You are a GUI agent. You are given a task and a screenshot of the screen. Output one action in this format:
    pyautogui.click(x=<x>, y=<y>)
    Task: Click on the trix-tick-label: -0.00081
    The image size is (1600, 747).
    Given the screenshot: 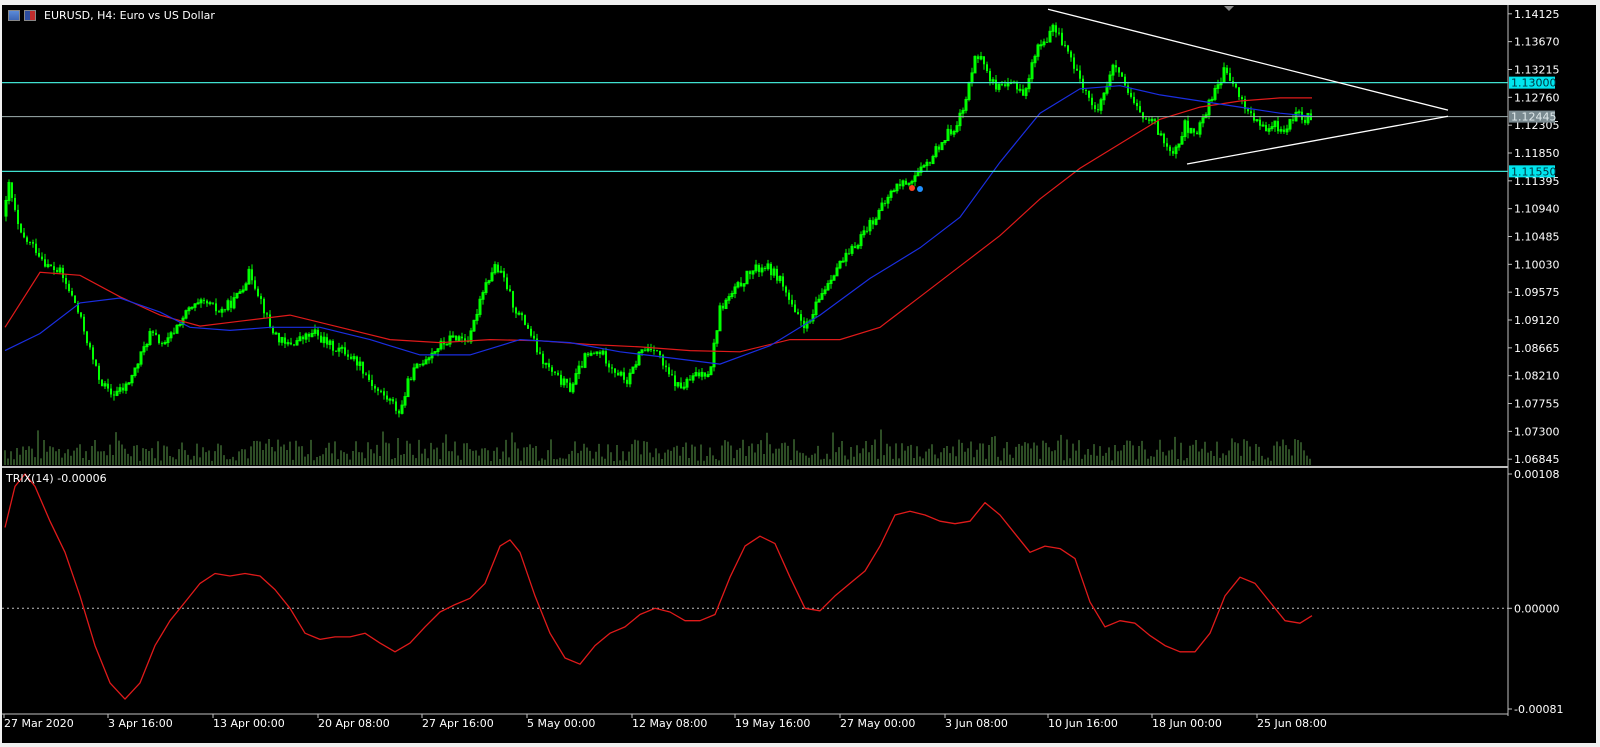 What is the action you would take?
    pyautogui.click(x=1538, y=709)
    